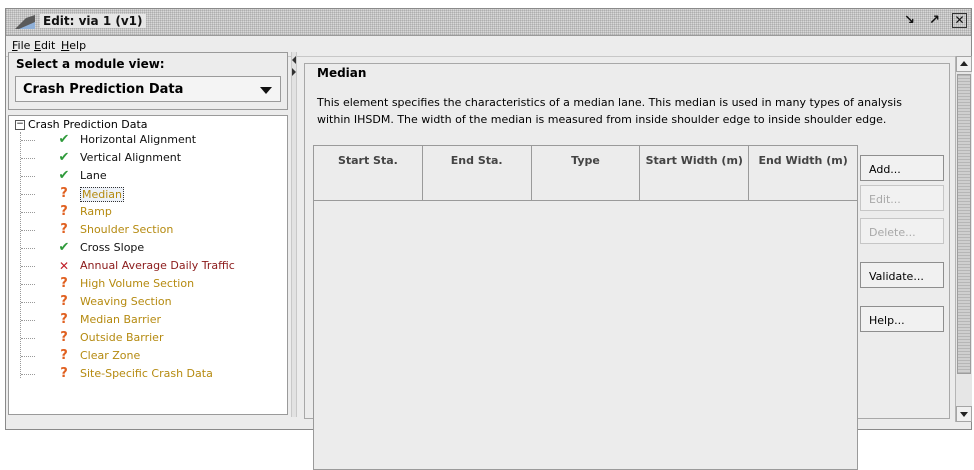 Image resolution: width=974 pixels, height=470 pixels. What do you see at coordinates (964, 224) in the screenshot?
I see `scroll-thumb` at bounding box center [964, 224].